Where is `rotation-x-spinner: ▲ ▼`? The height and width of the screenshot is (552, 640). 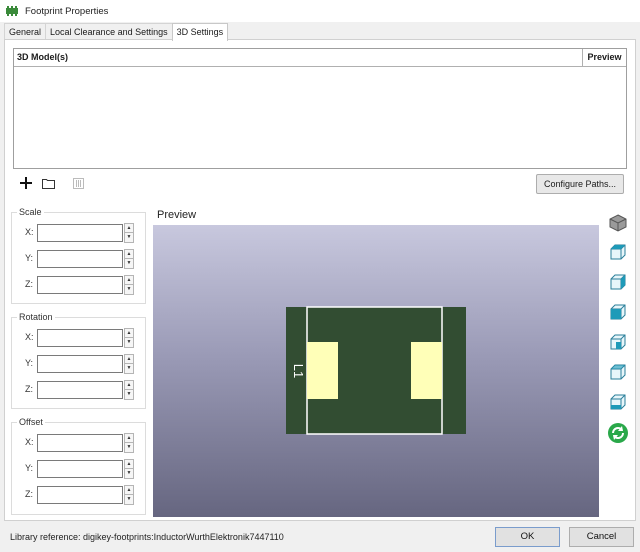
rotation-x-spinner: ▲ ▼ is located at coordinates (129, 338).